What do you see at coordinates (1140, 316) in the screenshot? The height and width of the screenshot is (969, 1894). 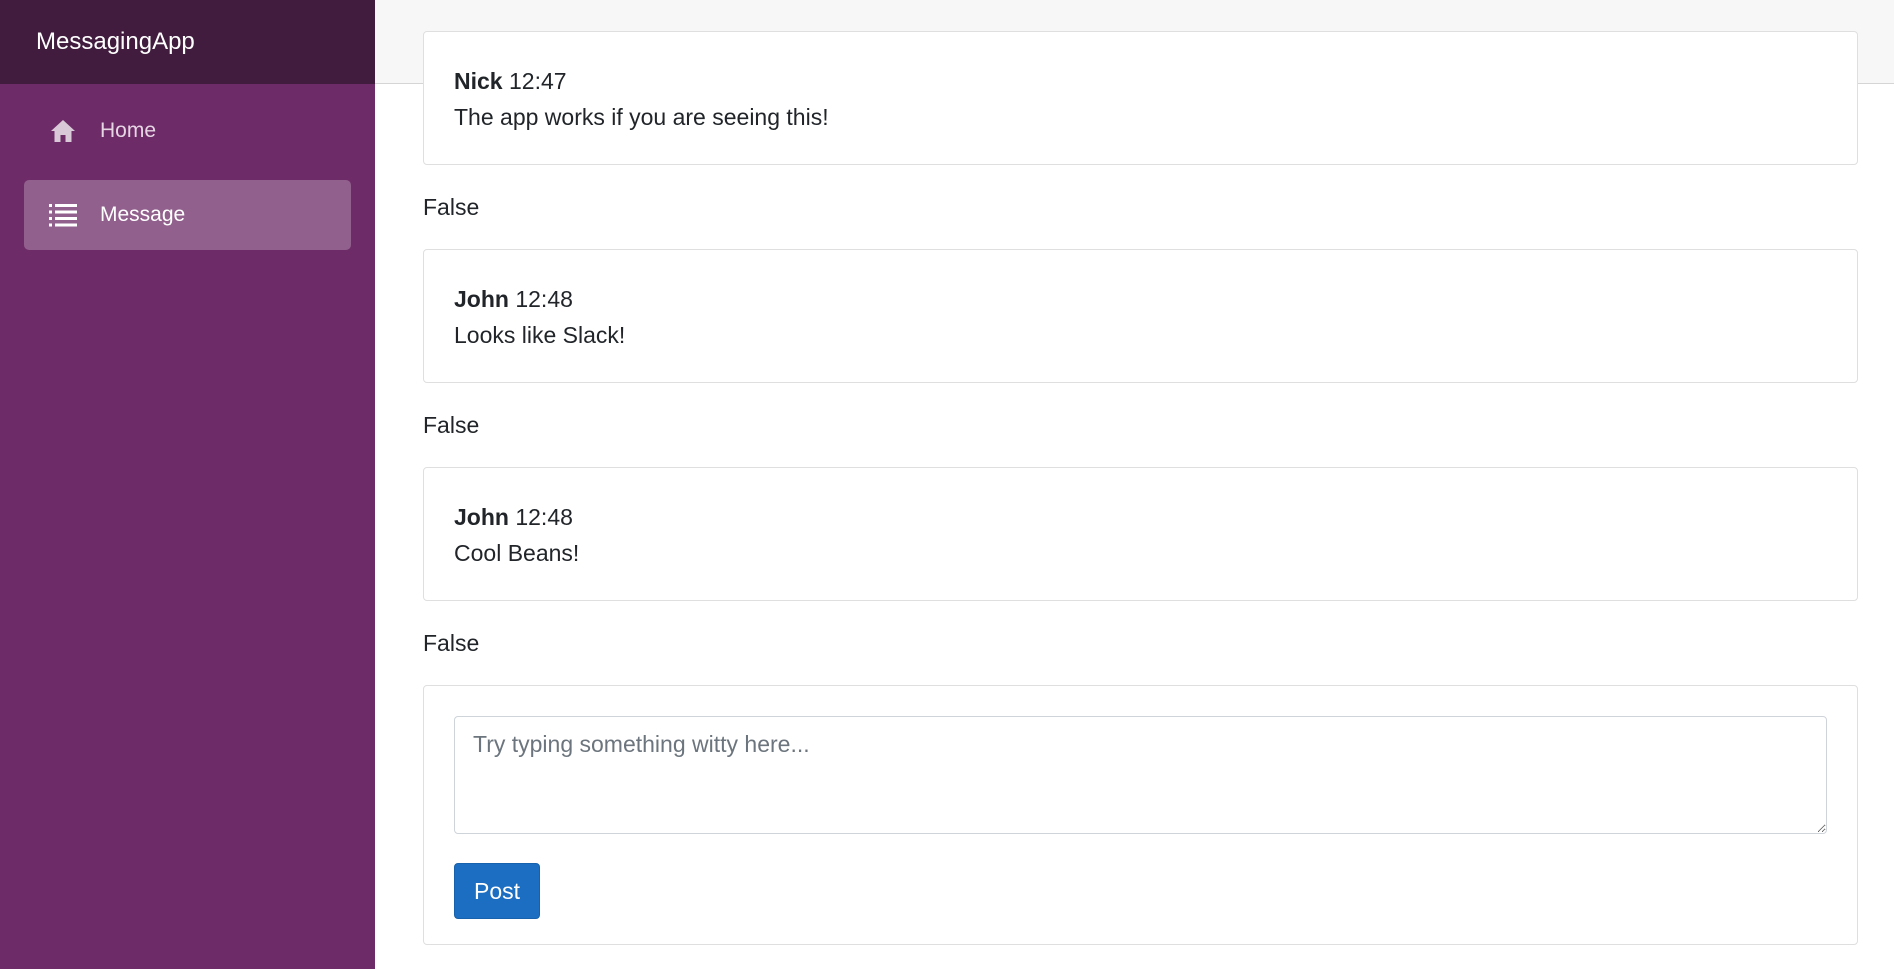 I see `message-card: John 12:48 Looks like Slack!` at bounding box center [1140, 316].